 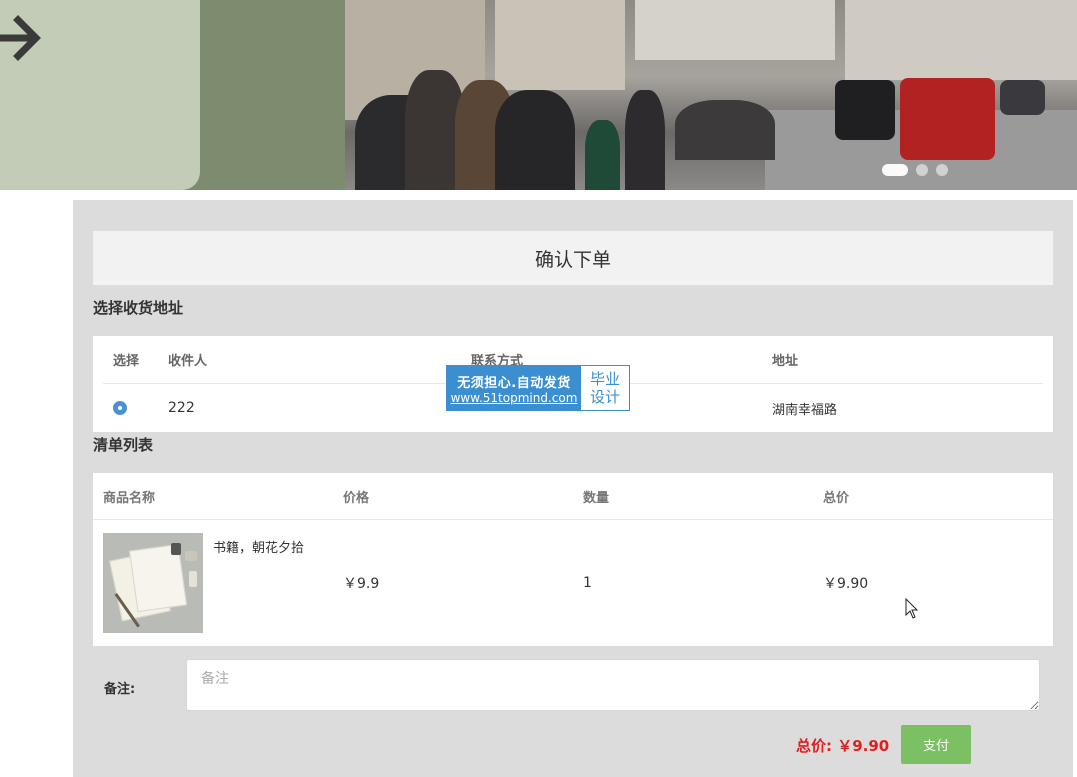 I want to click on pay-button: 支付, so click(x=936, y=744).